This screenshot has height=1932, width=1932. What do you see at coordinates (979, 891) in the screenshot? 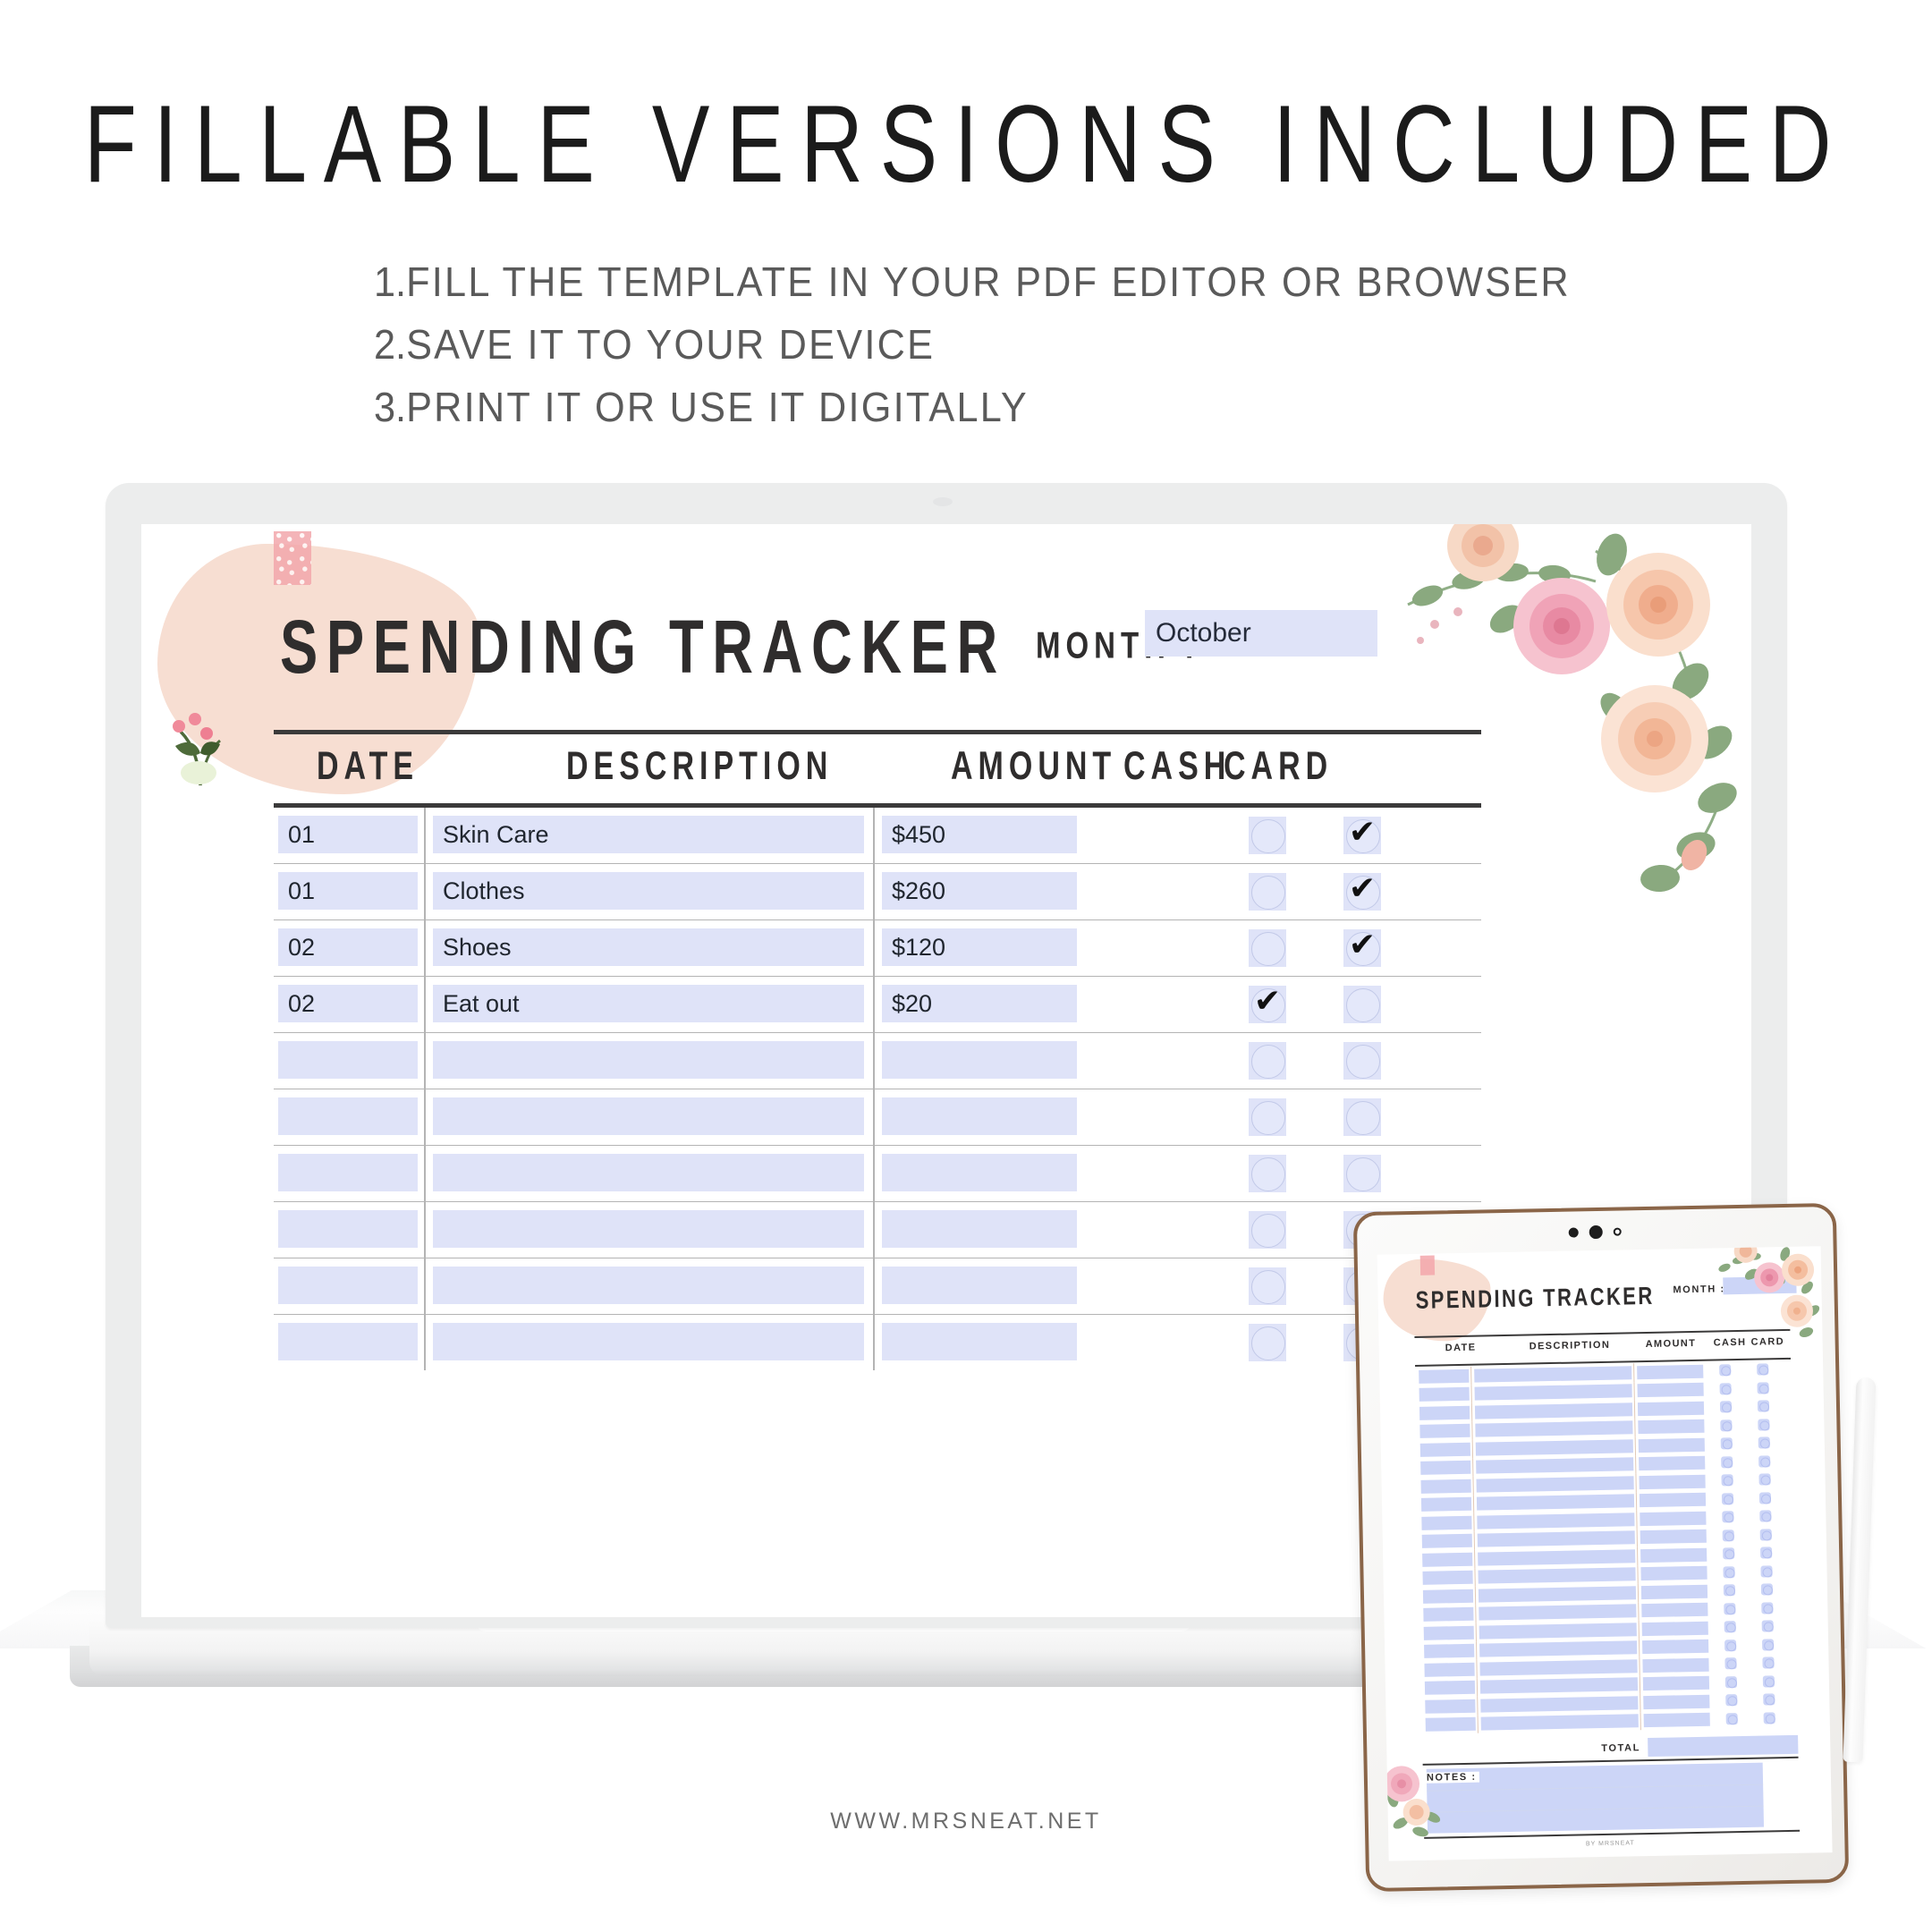
I see `amount-input: $260` at bounding box center [979, 891].